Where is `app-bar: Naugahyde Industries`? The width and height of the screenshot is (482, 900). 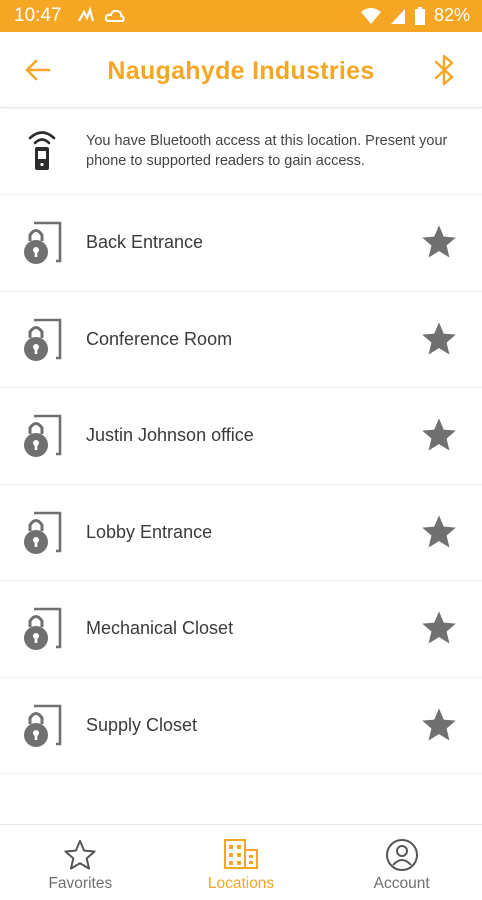 app-bar: Naugahyde Industries is located at coordinates (241, 70).